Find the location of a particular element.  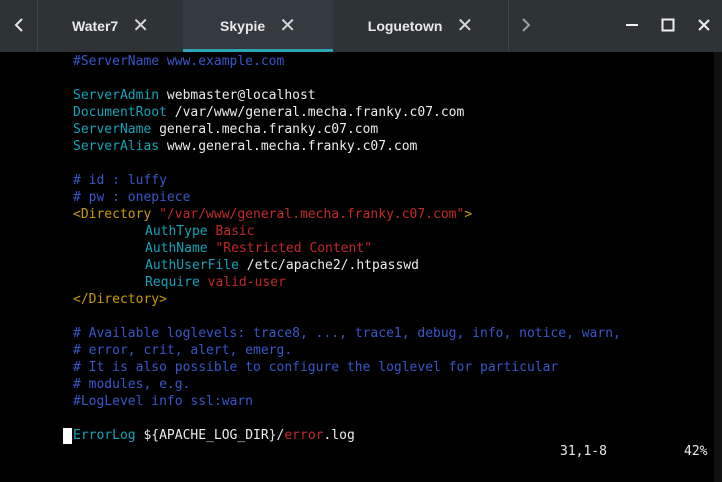

config-line: </Directory> is located at coordinates (120, 299).